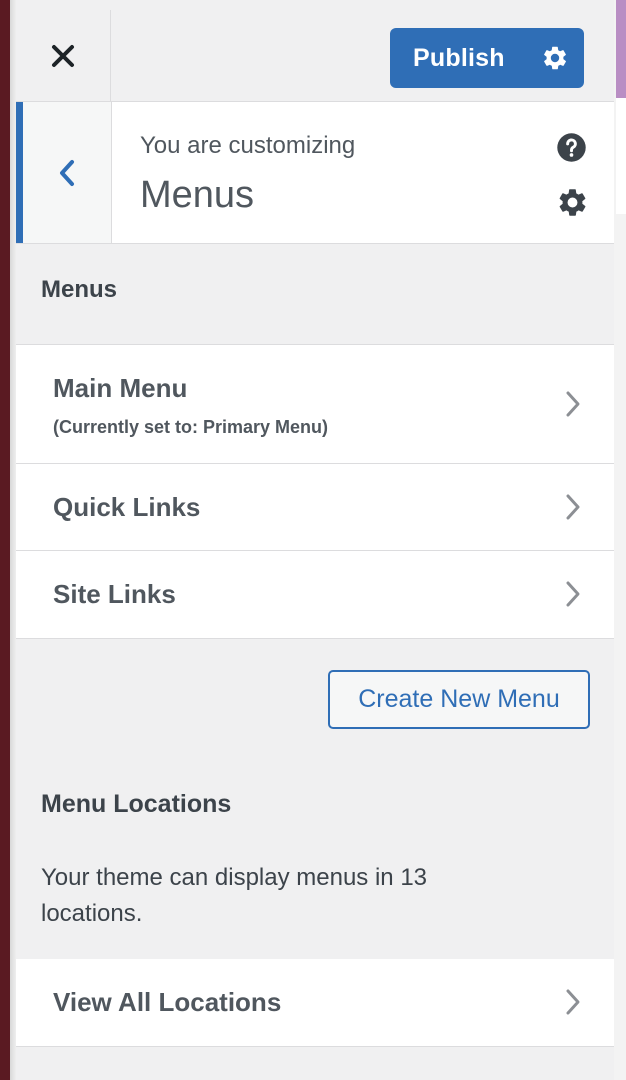 This screenshot has width=626, height=1080. Describe the element at coordinates (315, 507) in the screenshot. I see `menu-item-quick-links: Quick Links` at that location.